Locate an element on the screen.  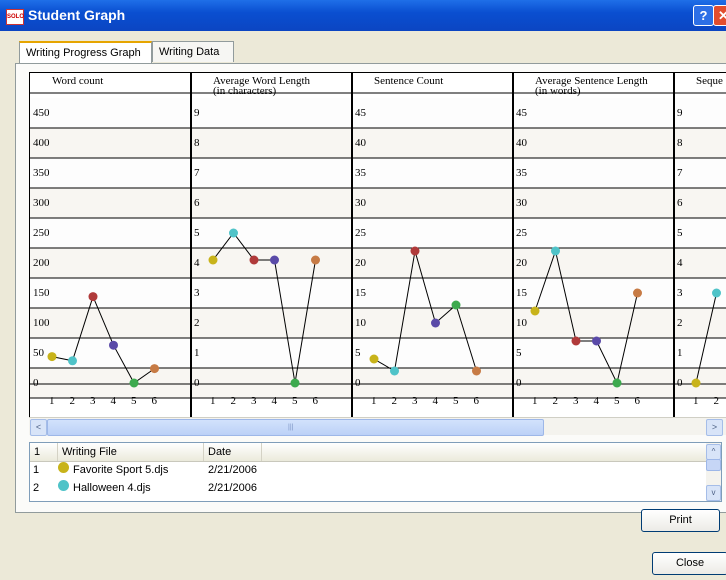
scroll-thumb: ||| is located at coordinates (295, 427).